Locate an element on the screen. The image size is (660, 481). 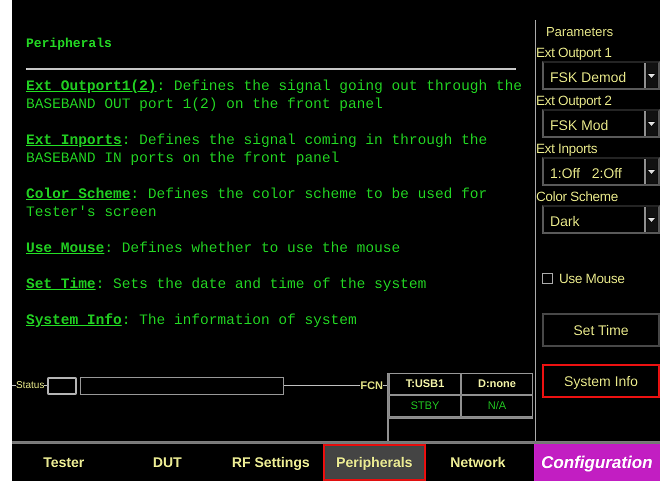
description-text: Use Mouse: Defines whether to use the mouse is located at coordinates (214, 249).